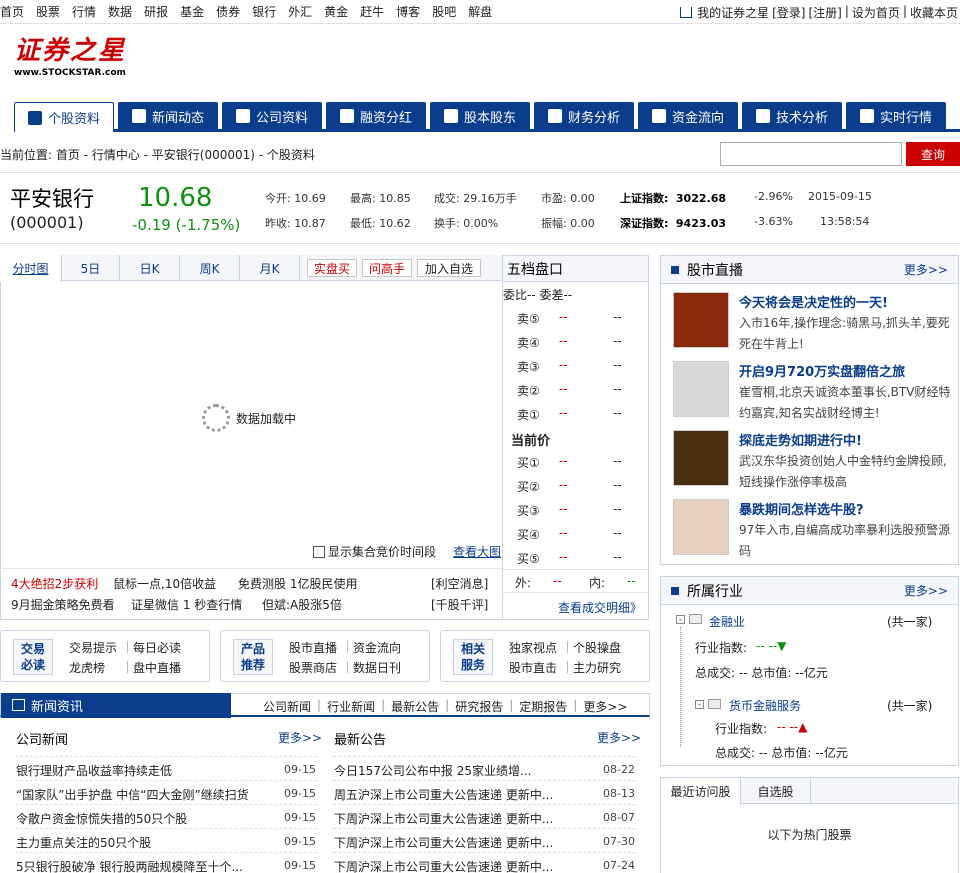 The image size is (960, 873). I want to click on topnav-link: 数据, so click(123, 11).